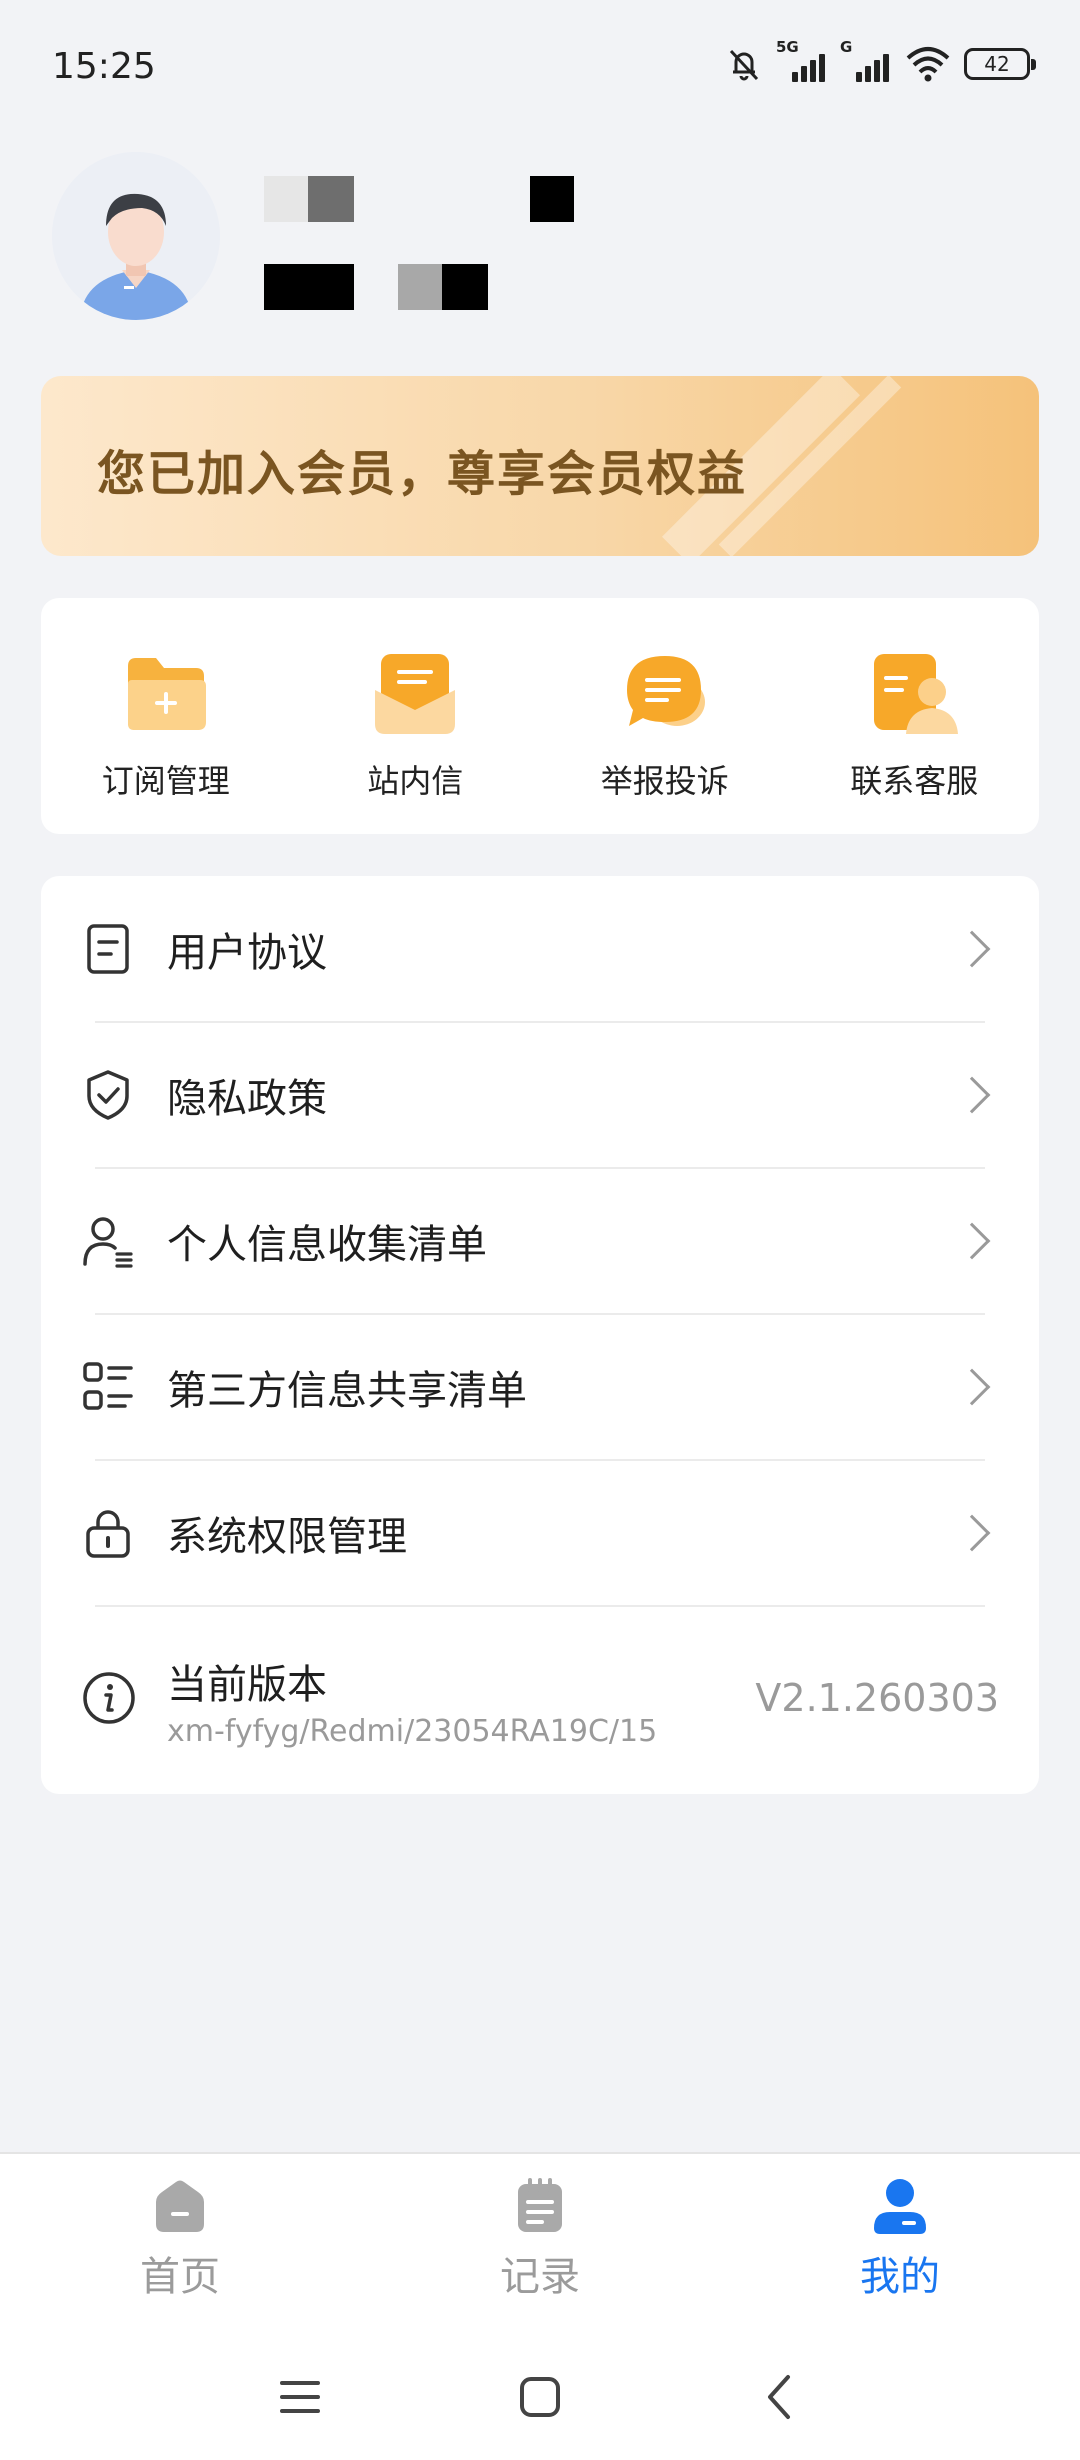  Describe the element at coordinates (552, 199) in the screenshot. I see `redacted-username-end` at that location.